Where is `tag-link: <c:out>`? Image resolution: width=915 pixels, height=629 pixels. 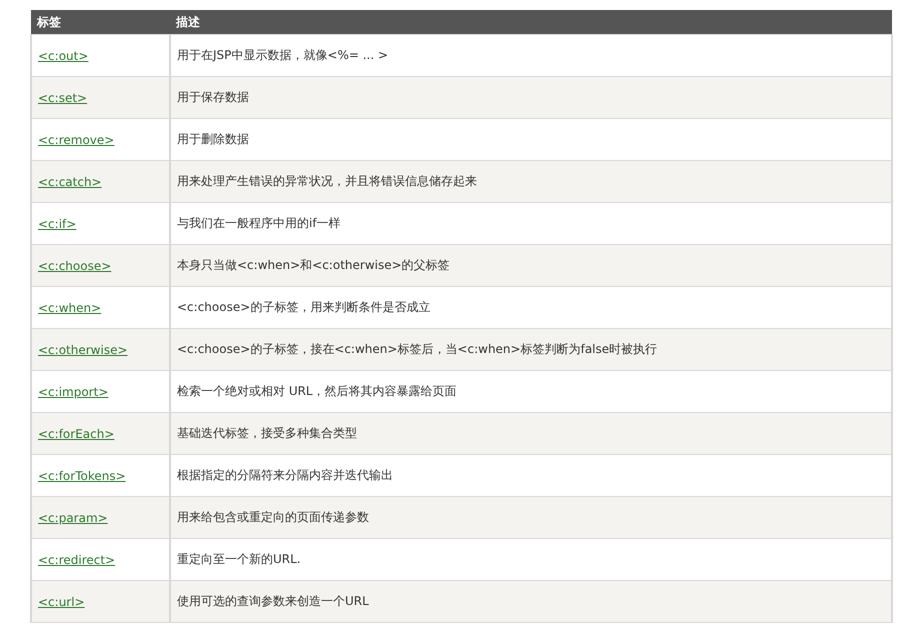 tag-link: <c:out> is located at coordinates (63, 55).